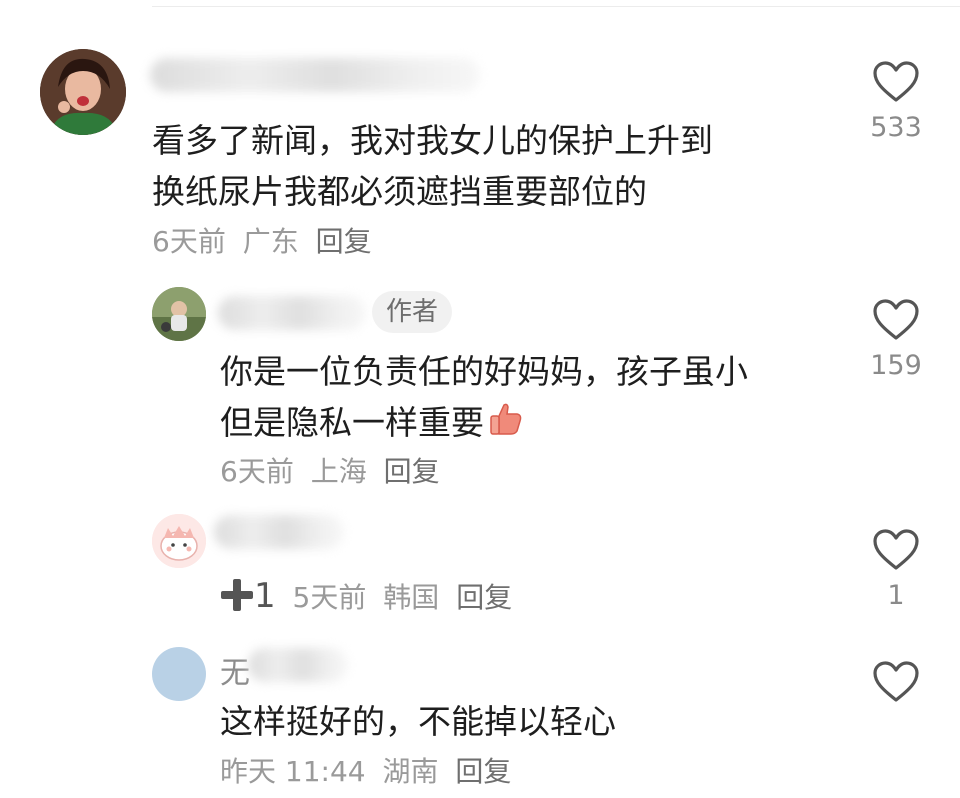 This screenshot has width=960, height=798. I want to click on avatar, so click(179, 674).